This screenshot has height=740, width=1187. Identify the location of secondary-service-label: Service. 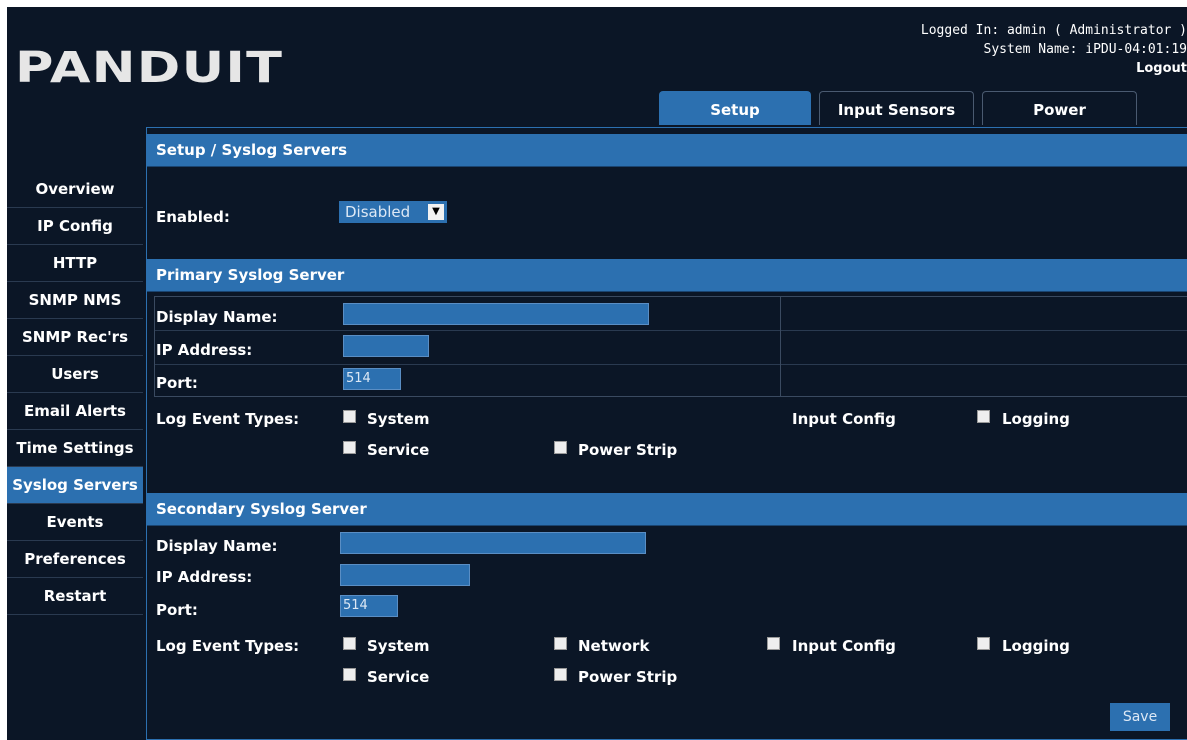
(398, 677).